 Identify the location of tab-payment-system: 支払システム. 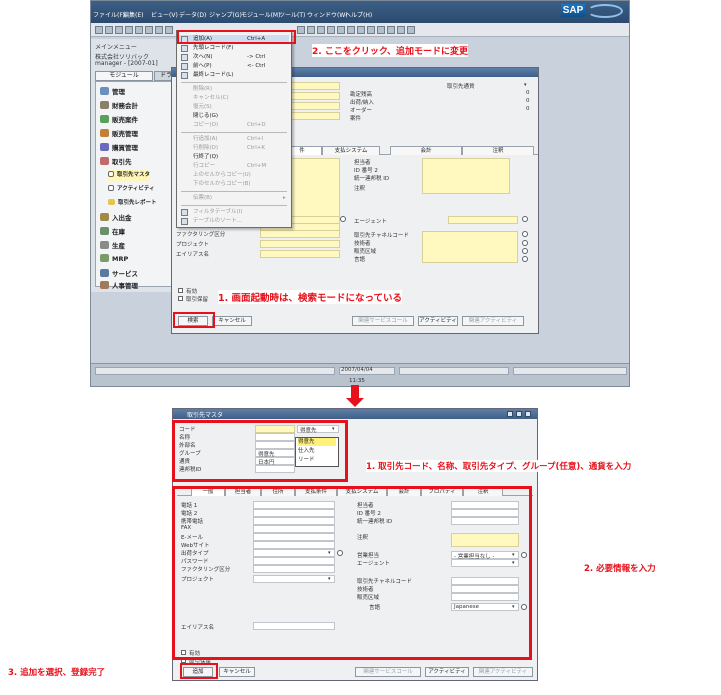
(351, 150).